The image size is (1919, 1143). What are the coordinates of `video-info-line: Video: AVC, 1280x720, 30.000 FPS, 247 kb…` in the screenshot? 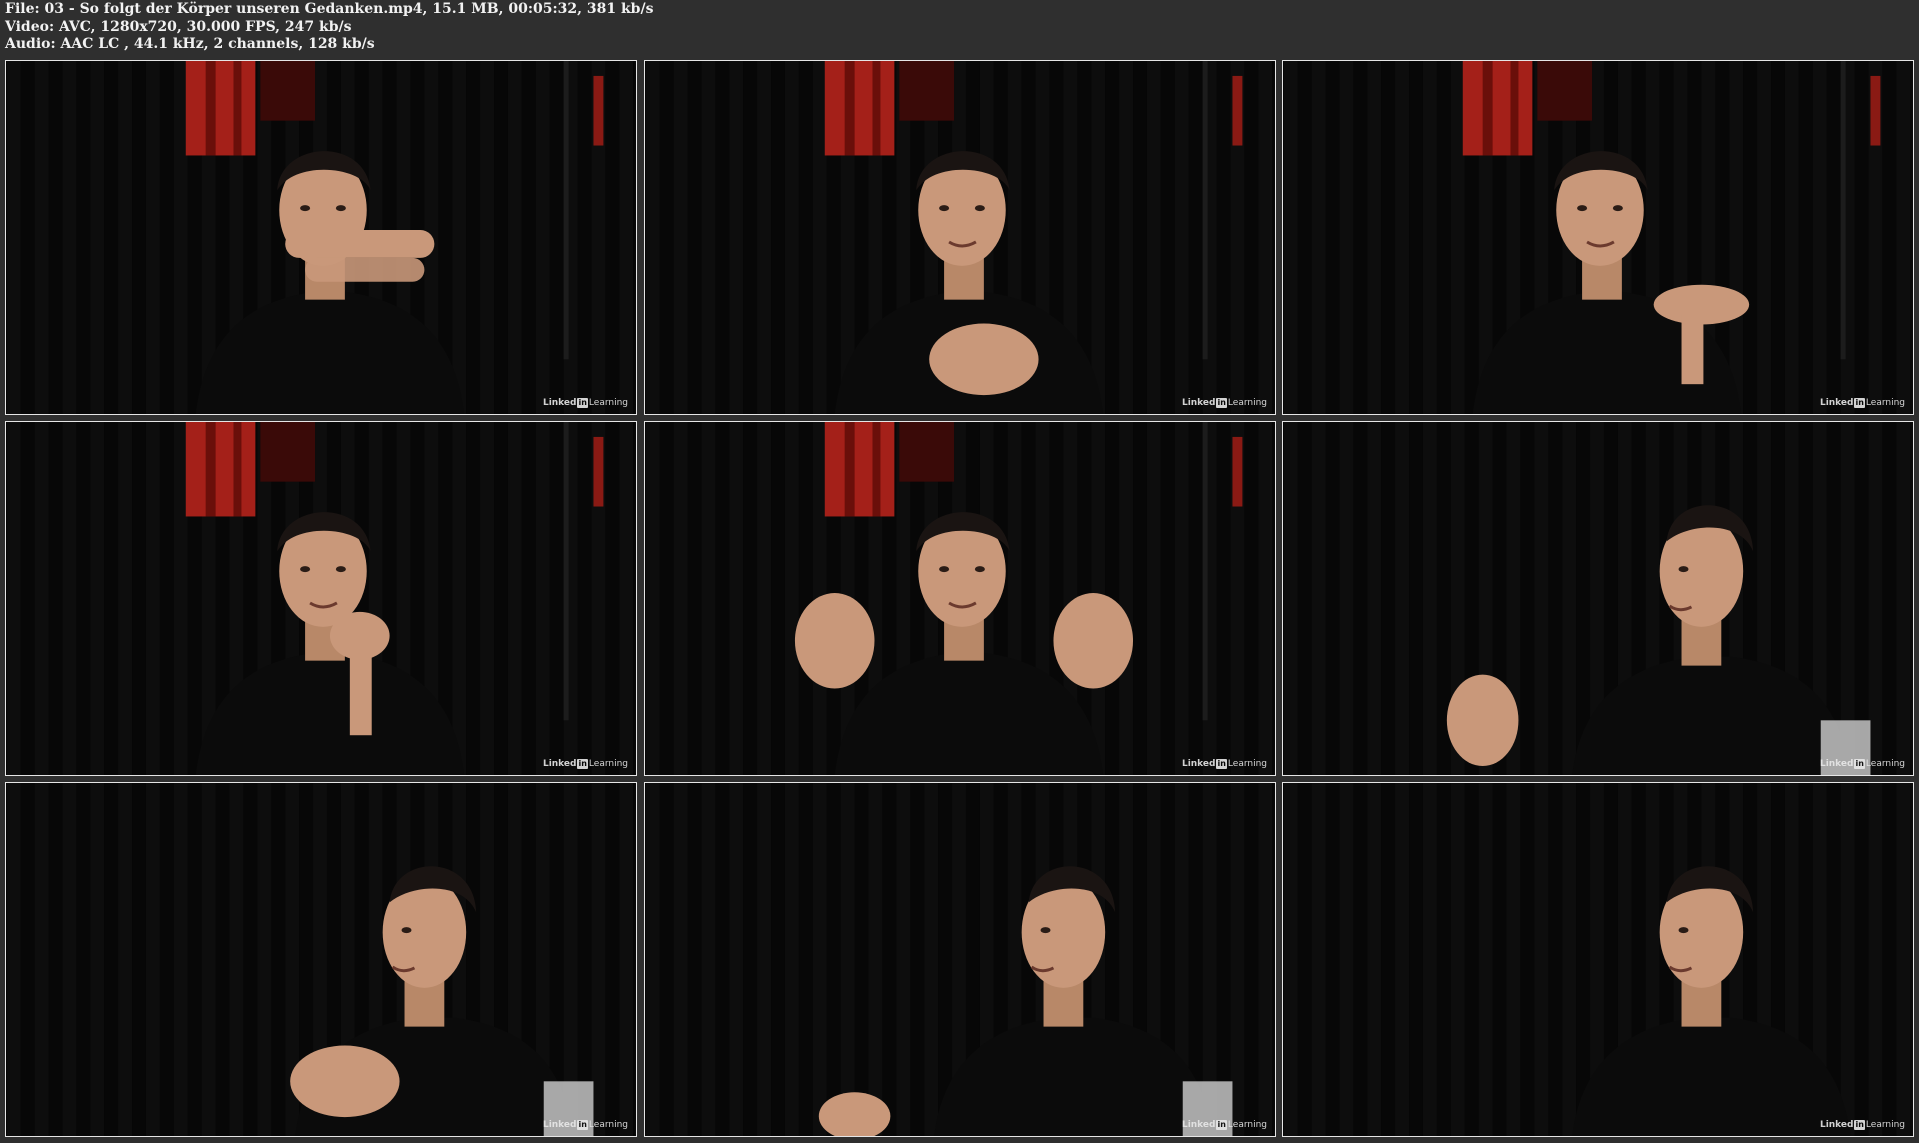 It's located at (178, 26).